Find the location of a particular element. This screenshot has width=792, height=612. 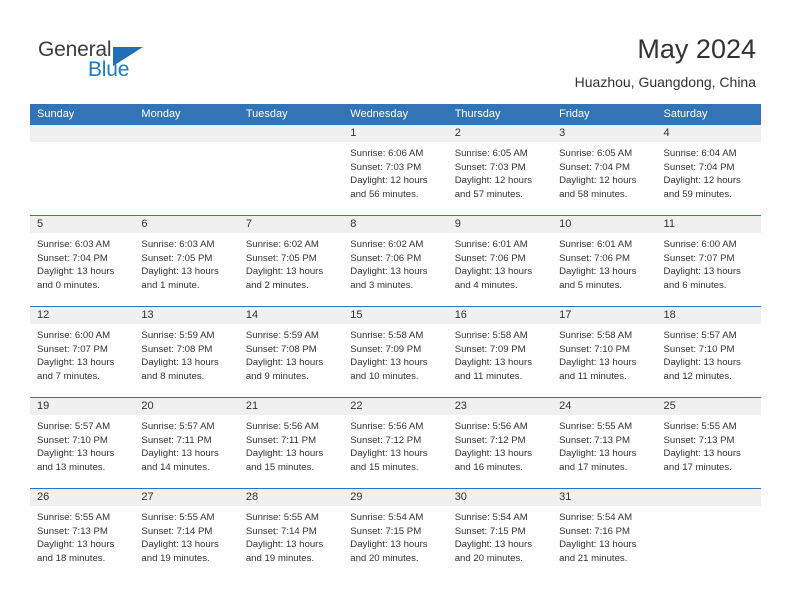

sunrise-time: Sunrise: 6:03 AM is located at coordinates (74, 244).